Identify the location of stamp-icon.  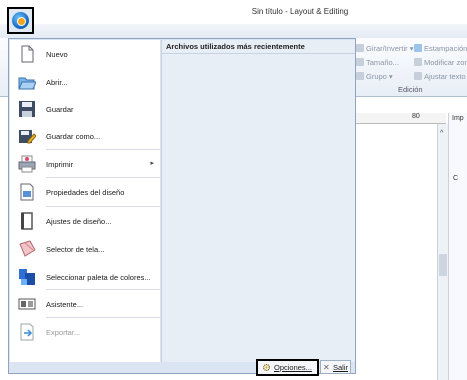
(418, 48).